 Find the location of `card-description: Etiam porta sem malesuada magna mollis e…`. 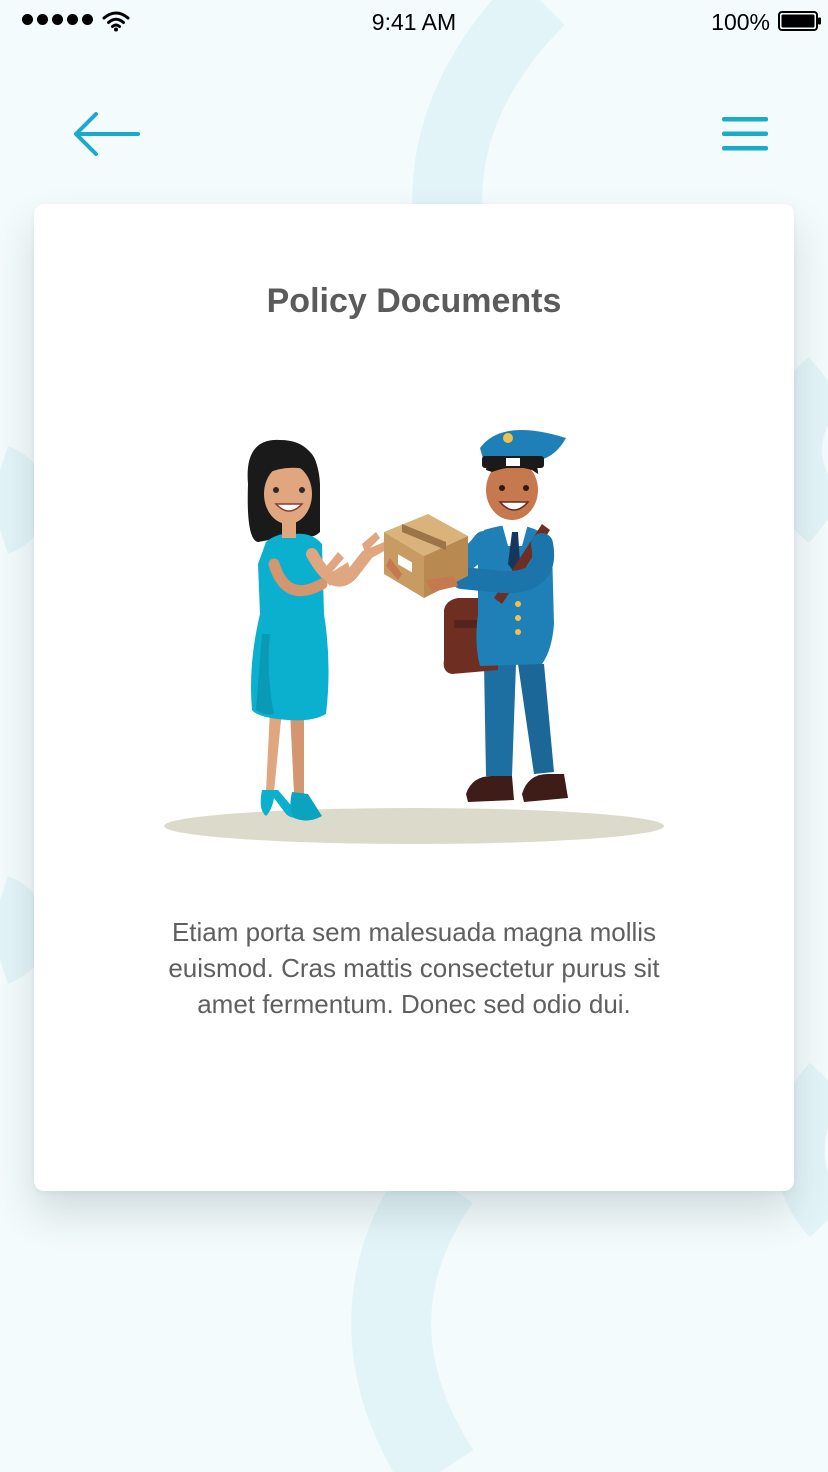

card-description: Etiam porta sem malesuada magna mollis e… is located at coordinates (414, 968).